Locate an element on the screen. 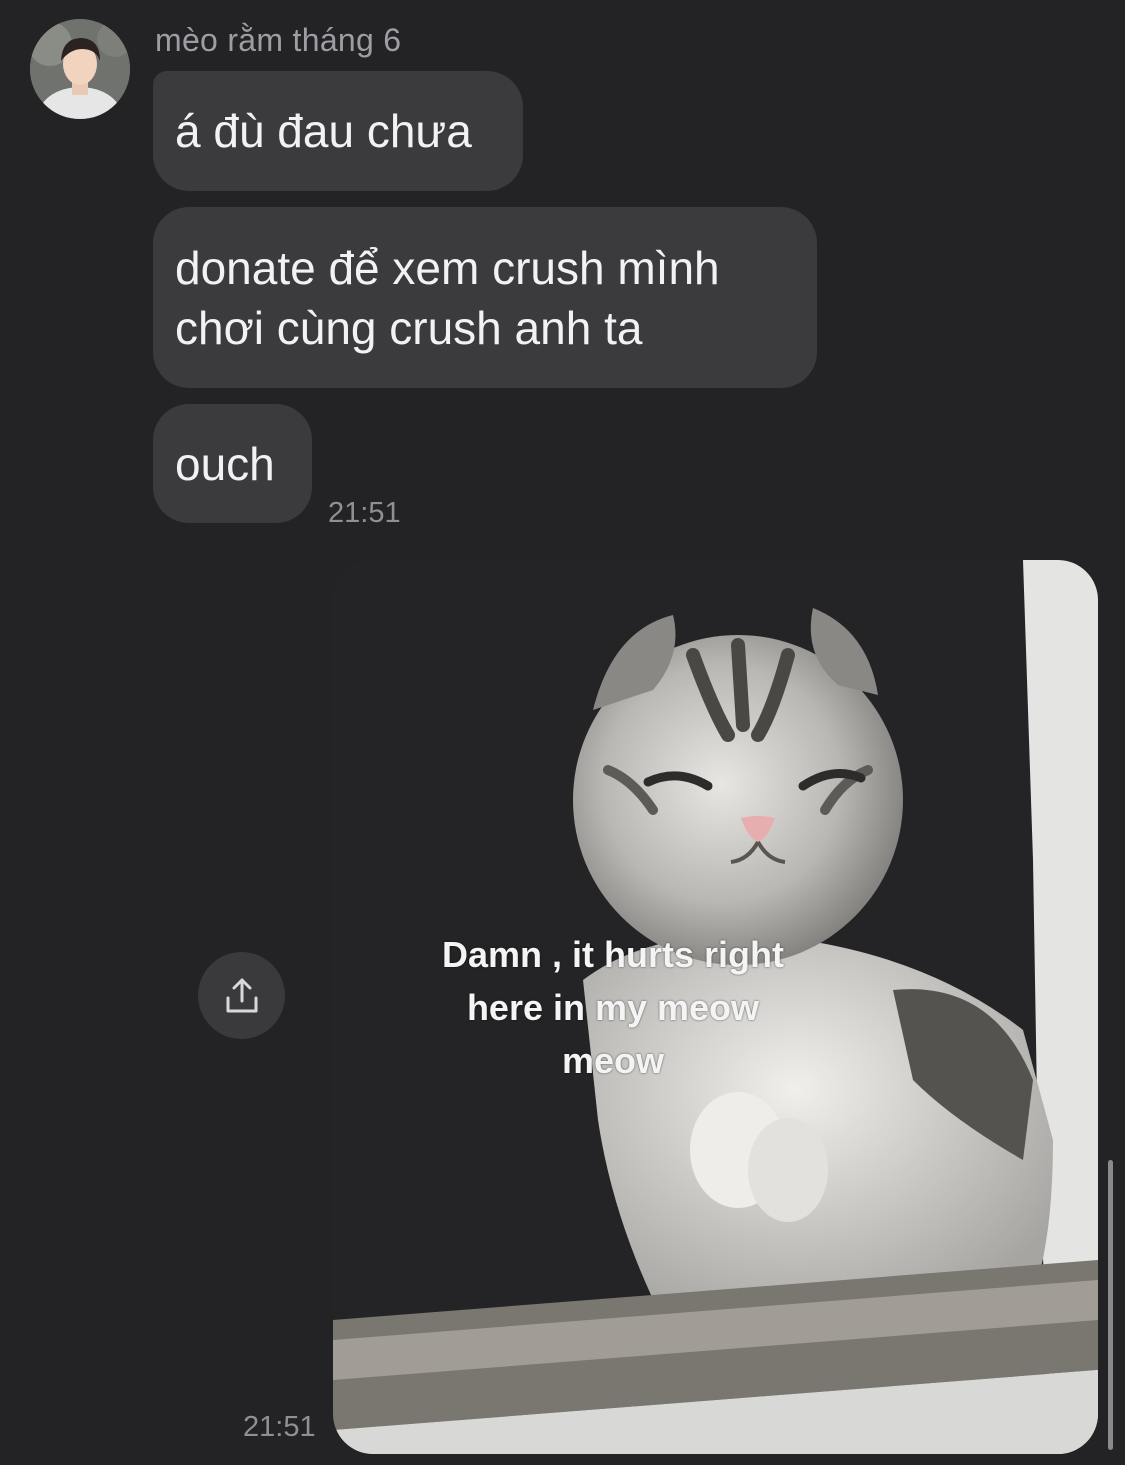 This screenshot has width=1125, height=1465. sender-avatar is located at coordinates (80, 69).